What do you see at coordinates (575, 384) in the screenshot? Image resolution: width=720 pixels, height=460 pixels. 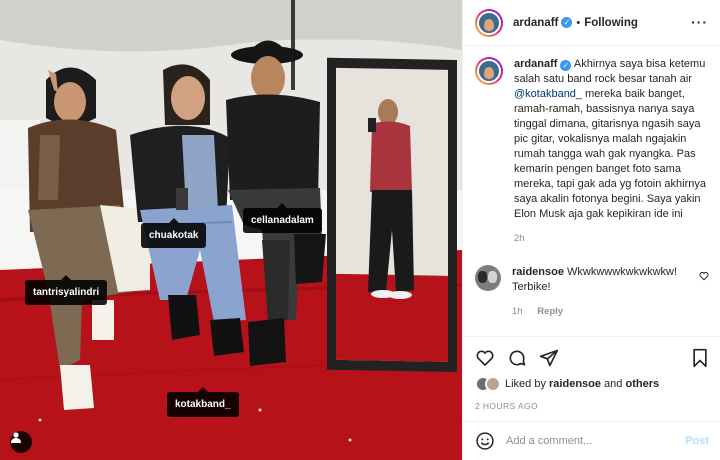 I see `liker-username: raidensoe` at bounding box center [575, 384].